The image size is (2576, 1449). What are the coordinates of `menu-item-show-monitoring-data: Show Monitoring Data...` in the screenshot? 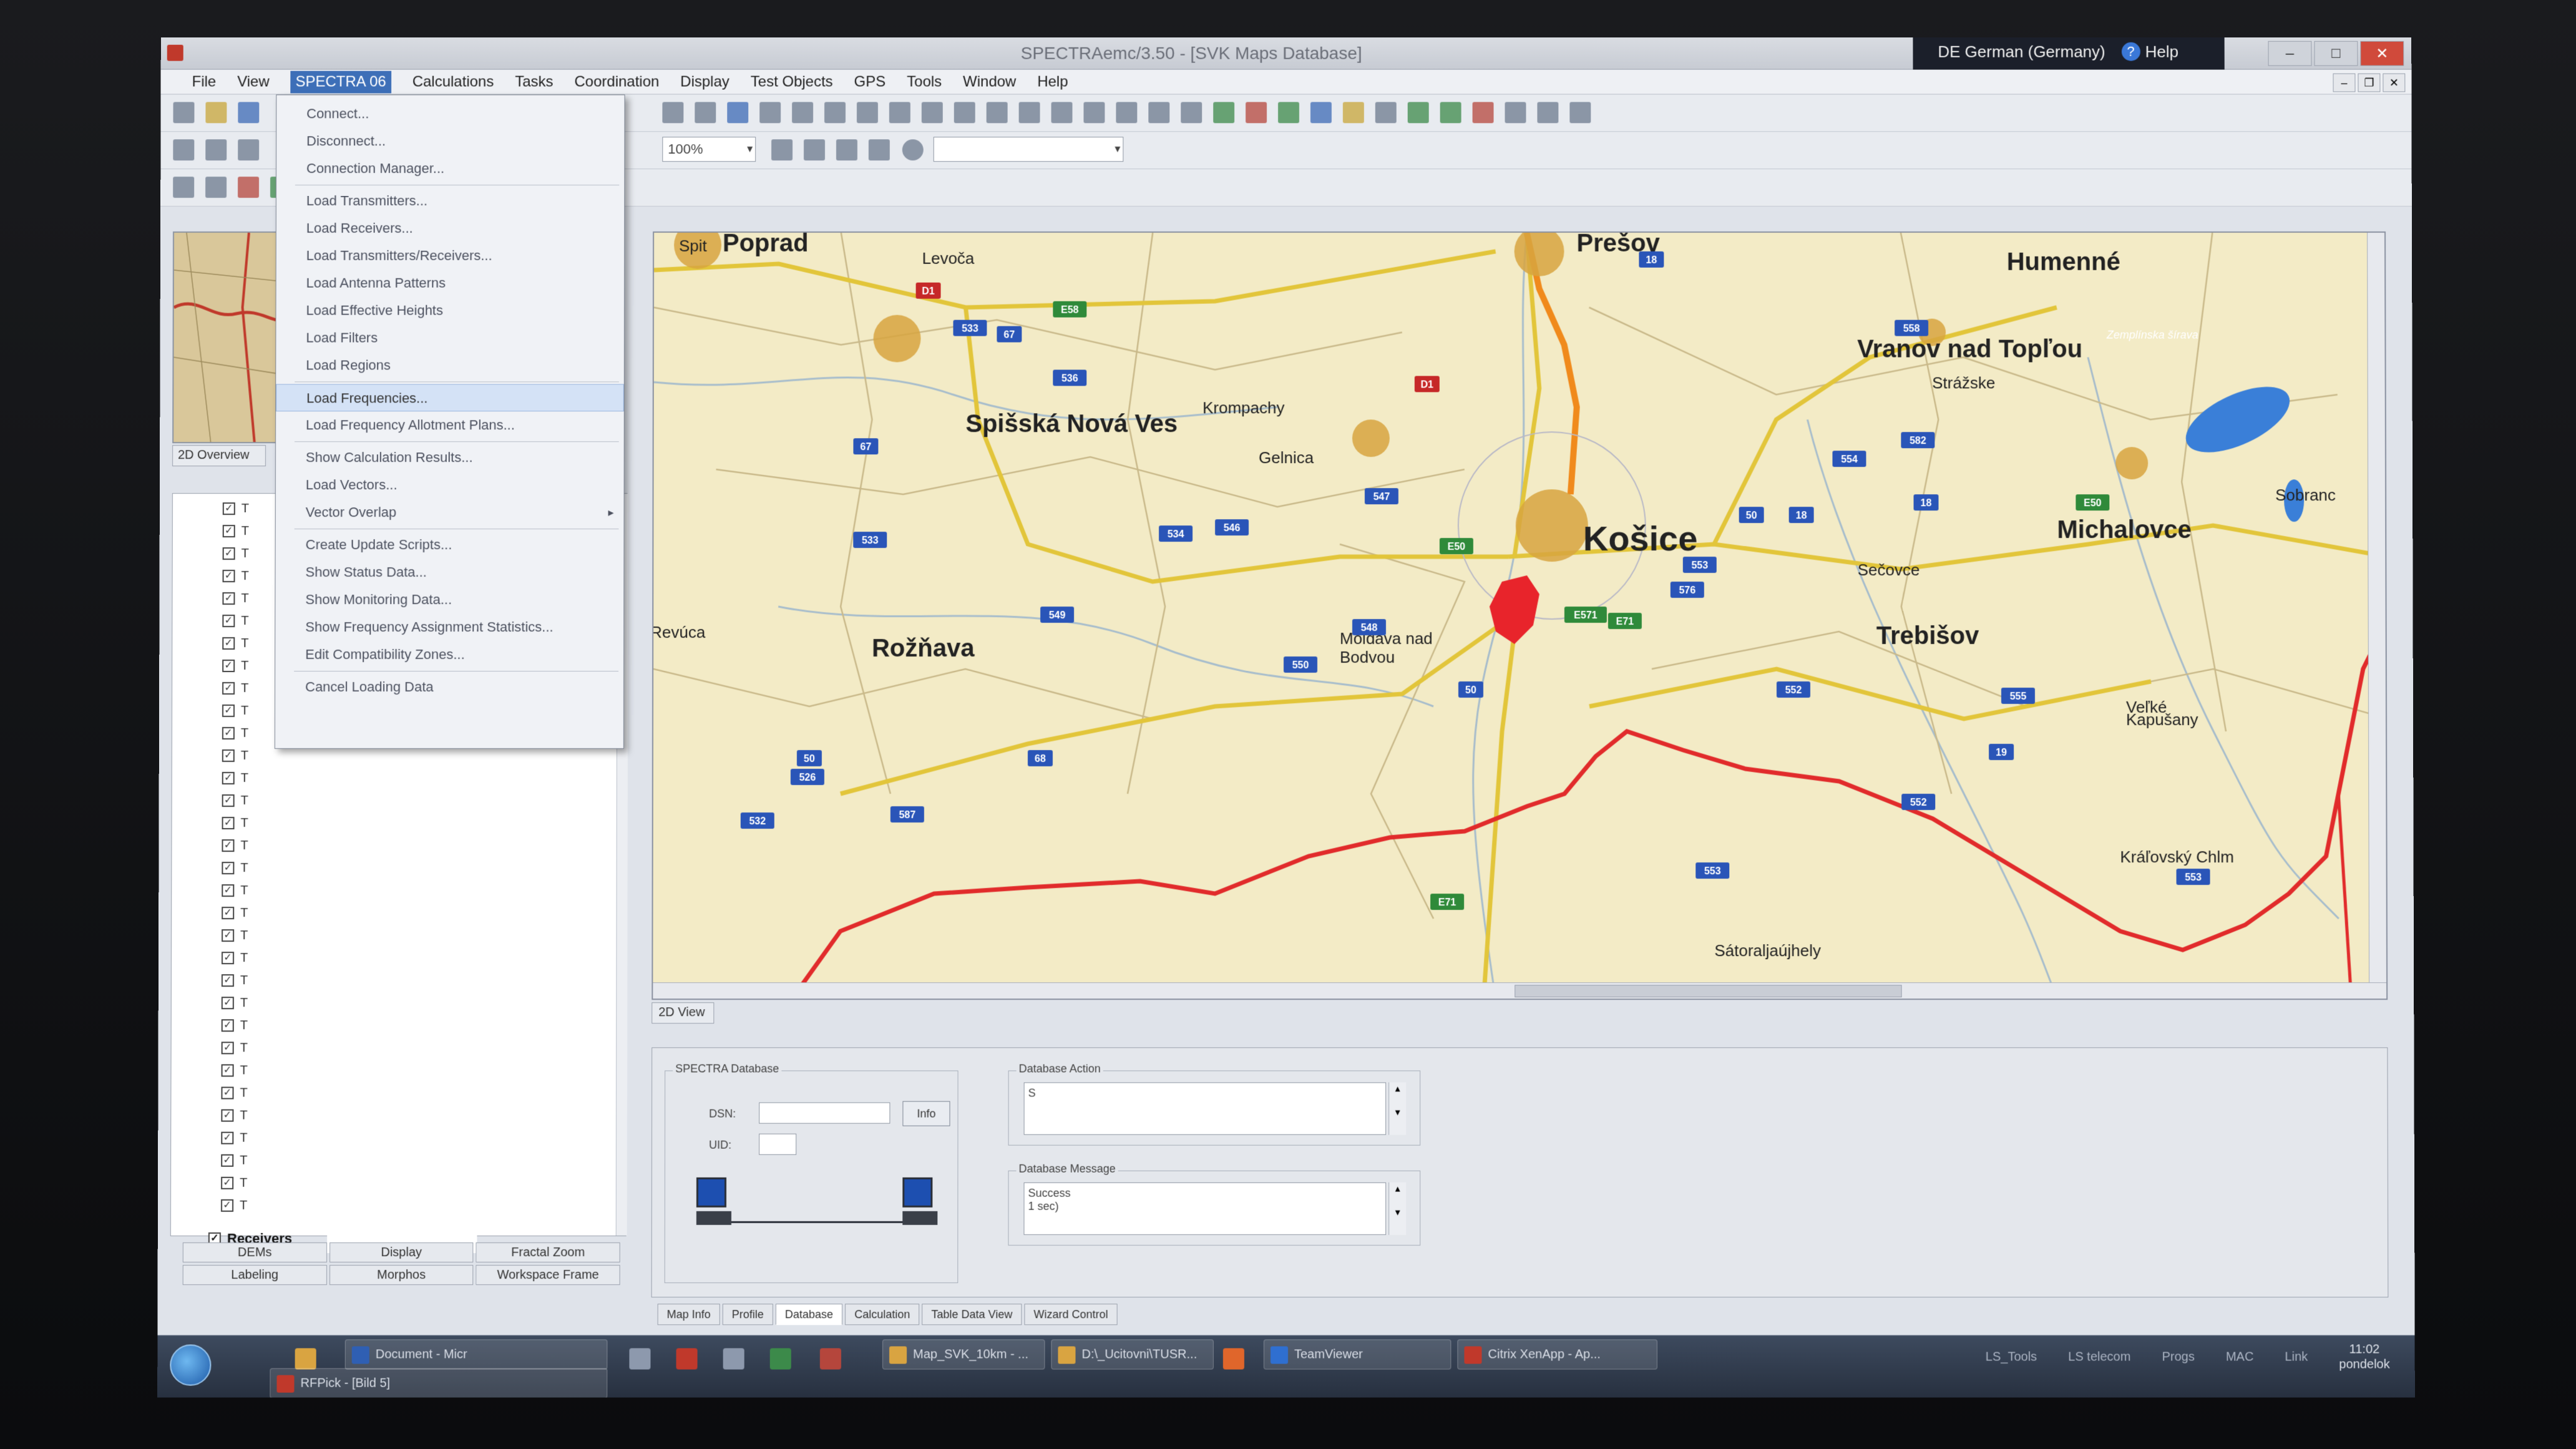 It's located at (449, 599).